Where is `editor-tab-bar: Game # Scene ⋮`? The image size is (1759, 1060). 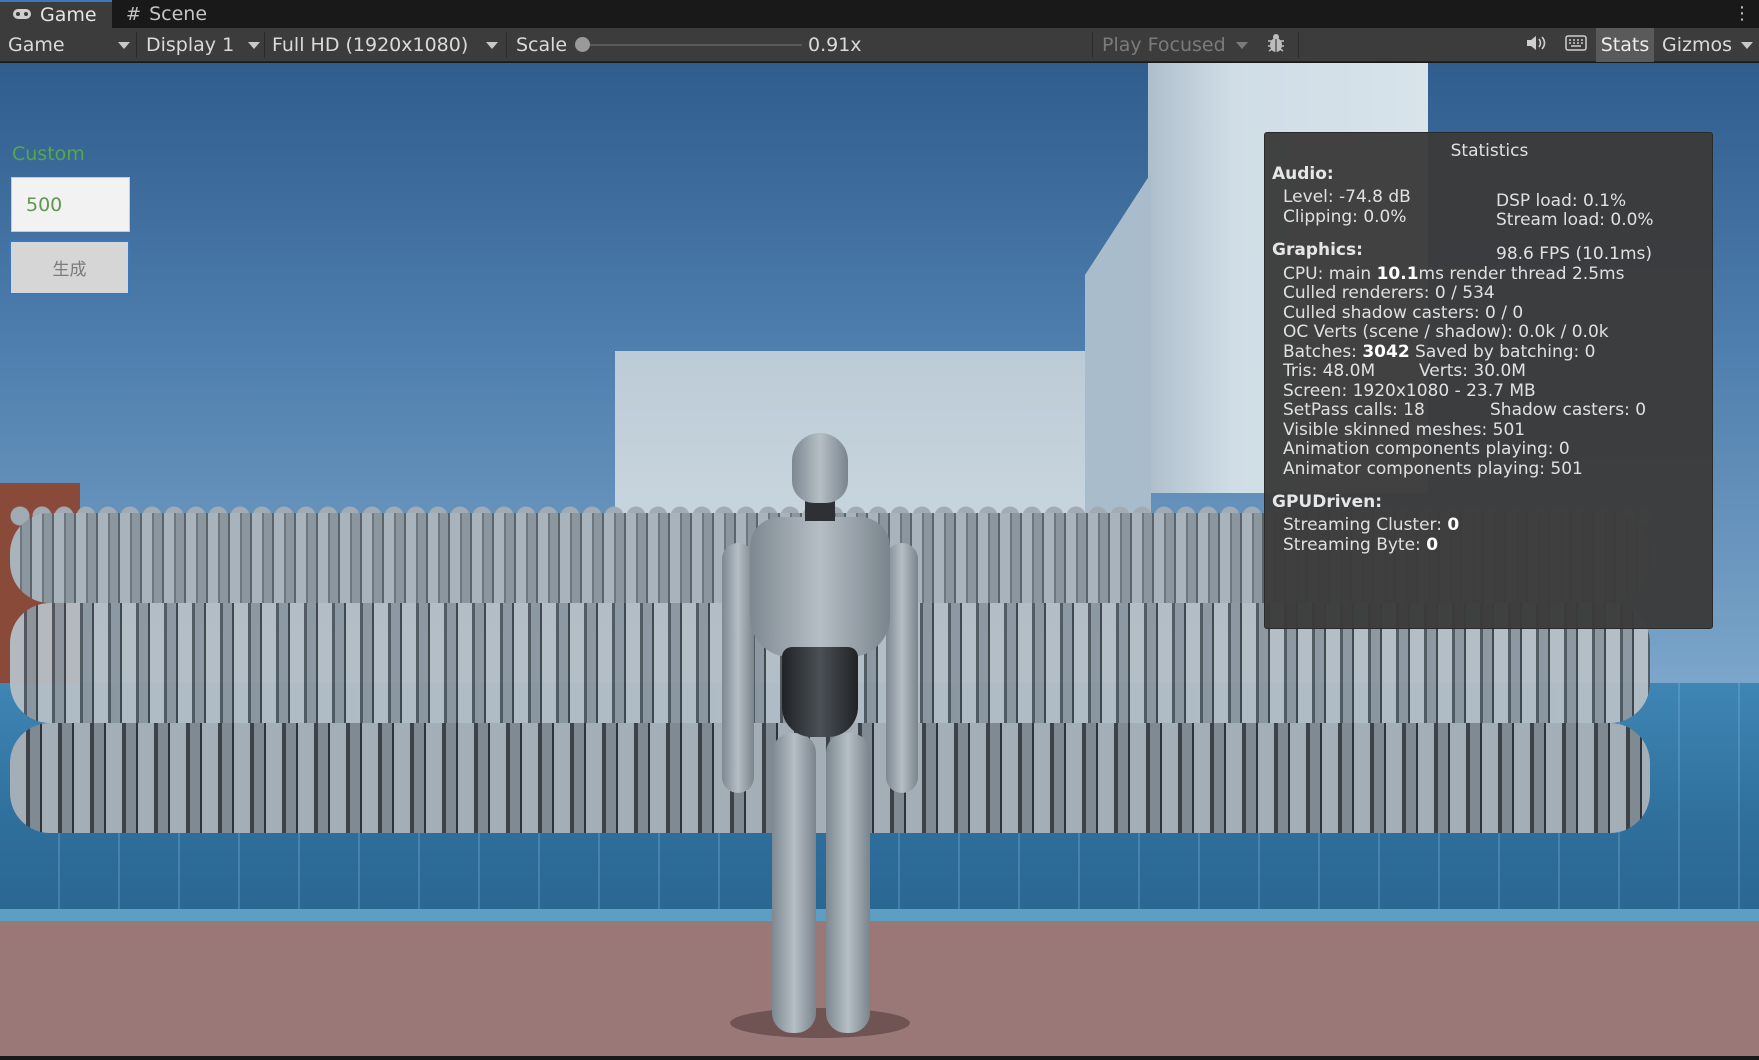
editor-tab-bar: Game # Scene ⋮ is located at coordinates (879, 14).